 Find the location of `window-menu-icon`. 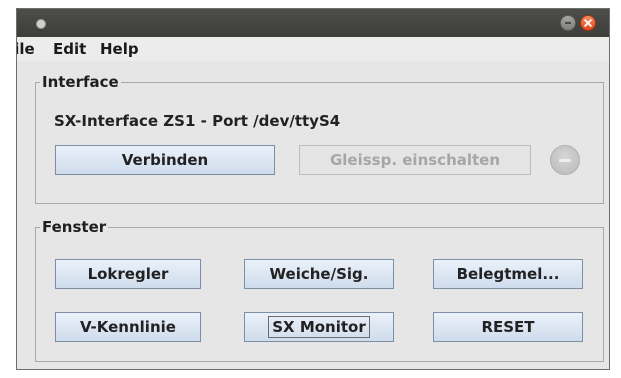

window-menu-icon is located at coordinates (41, 24).